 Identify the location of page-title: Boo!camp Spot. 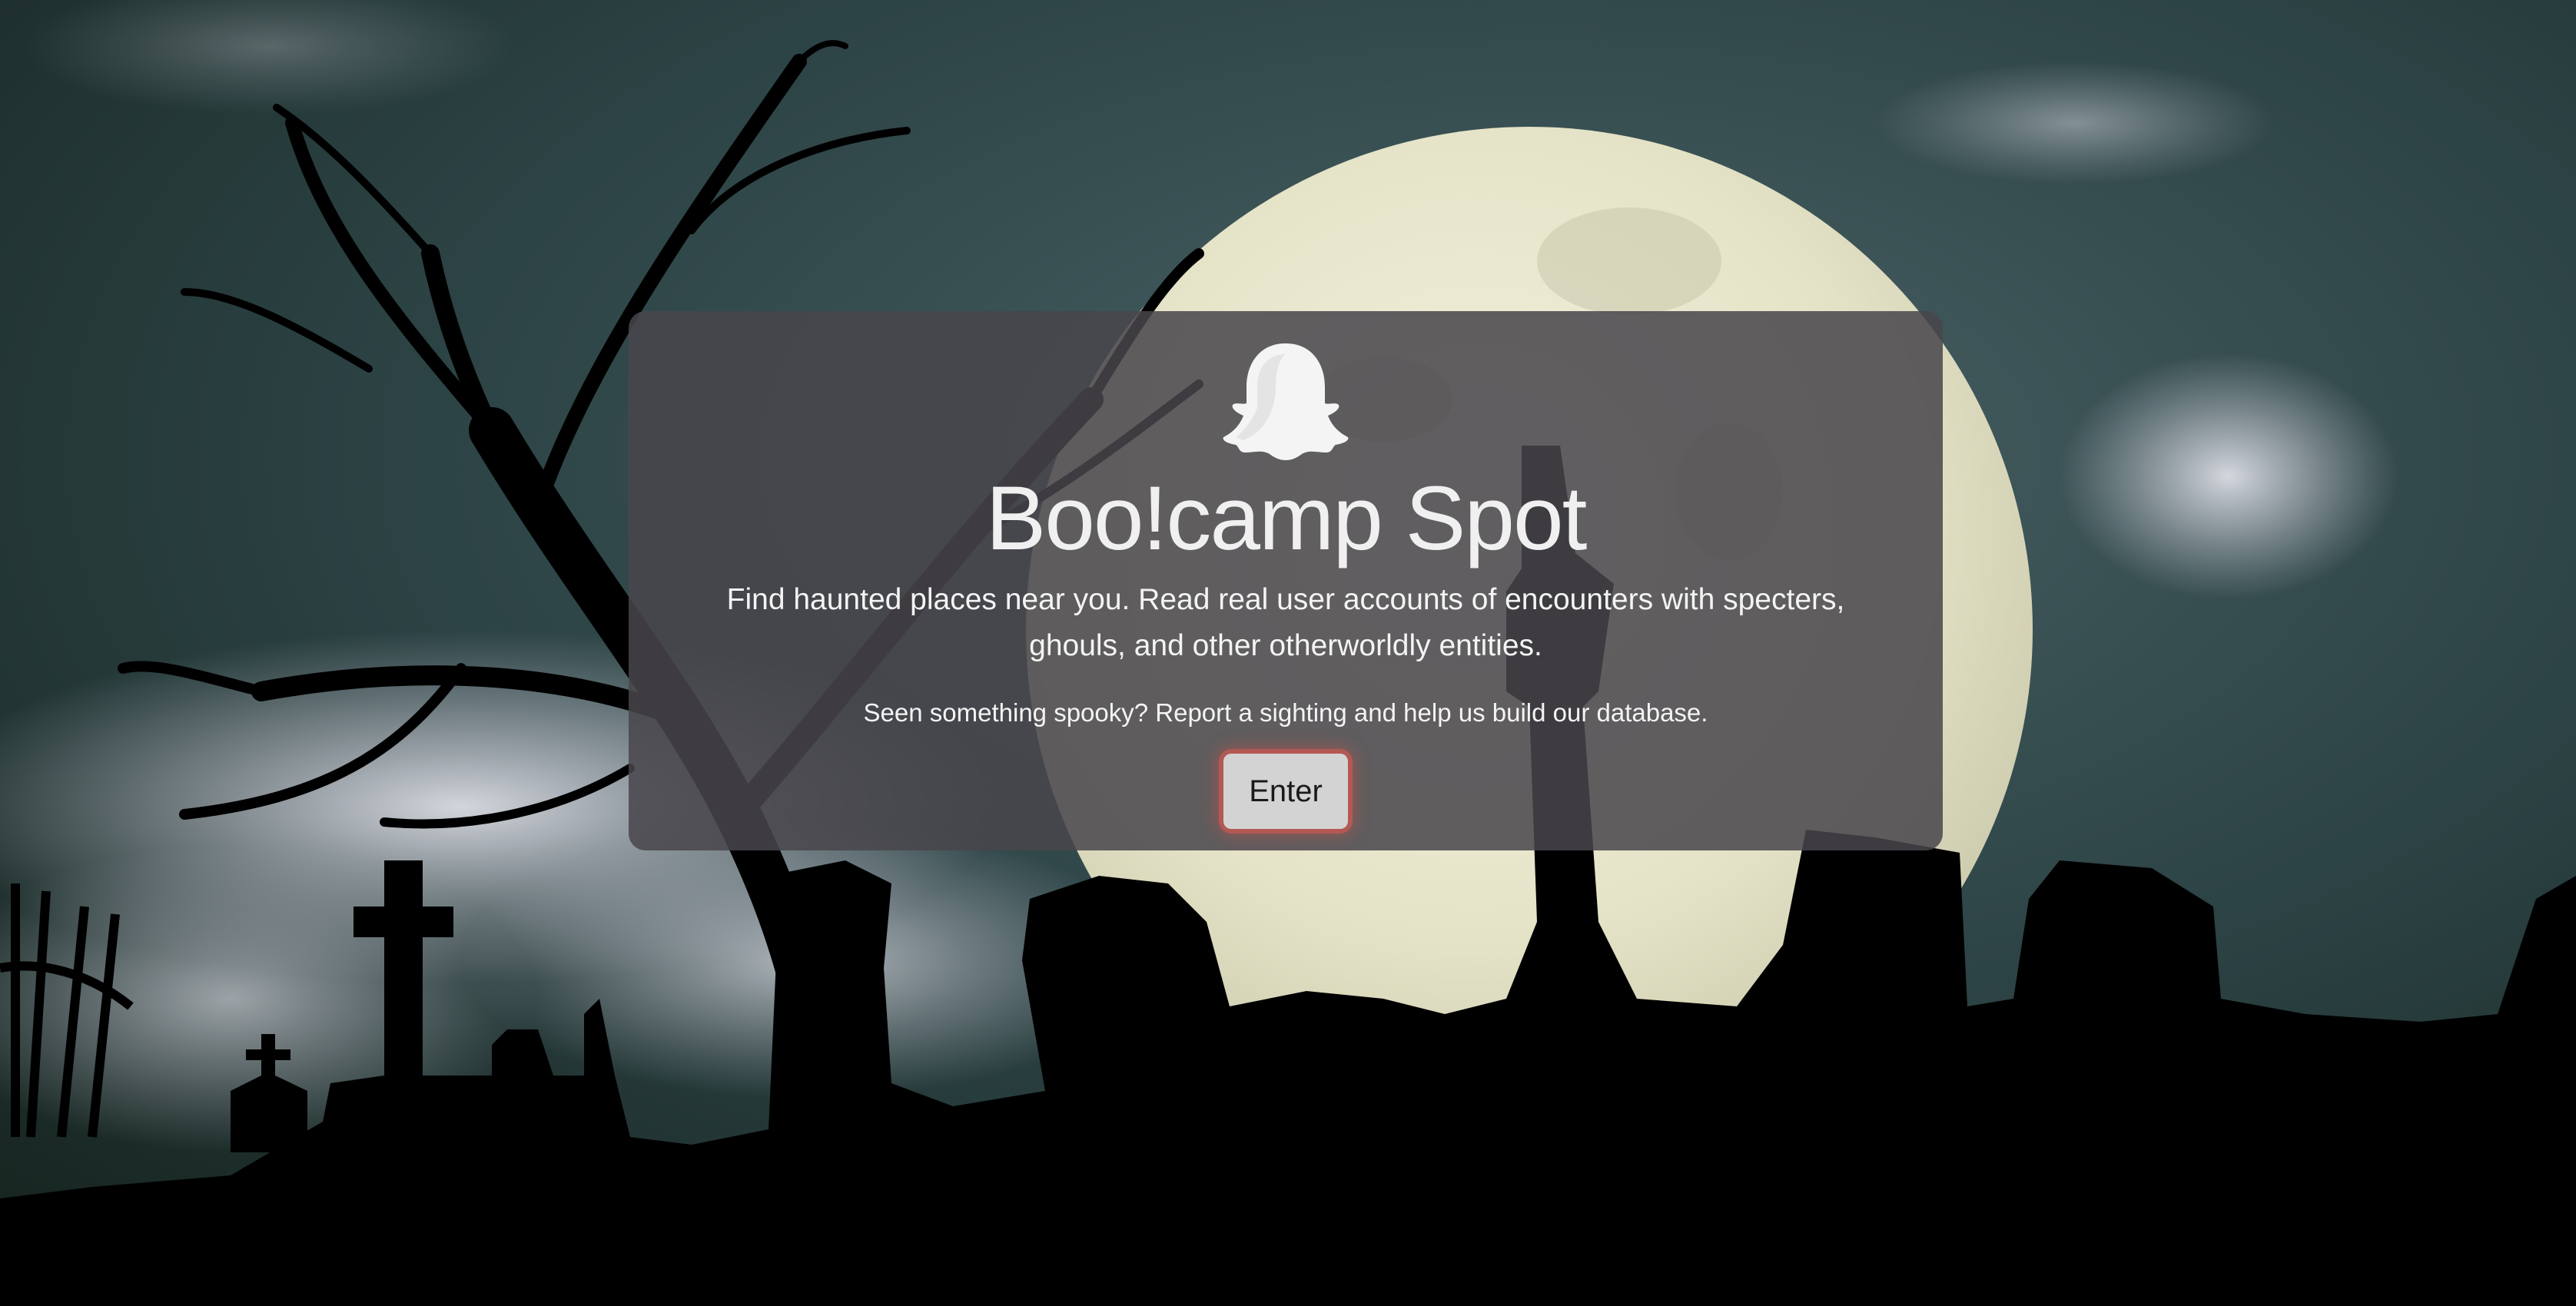
(1286, 518).